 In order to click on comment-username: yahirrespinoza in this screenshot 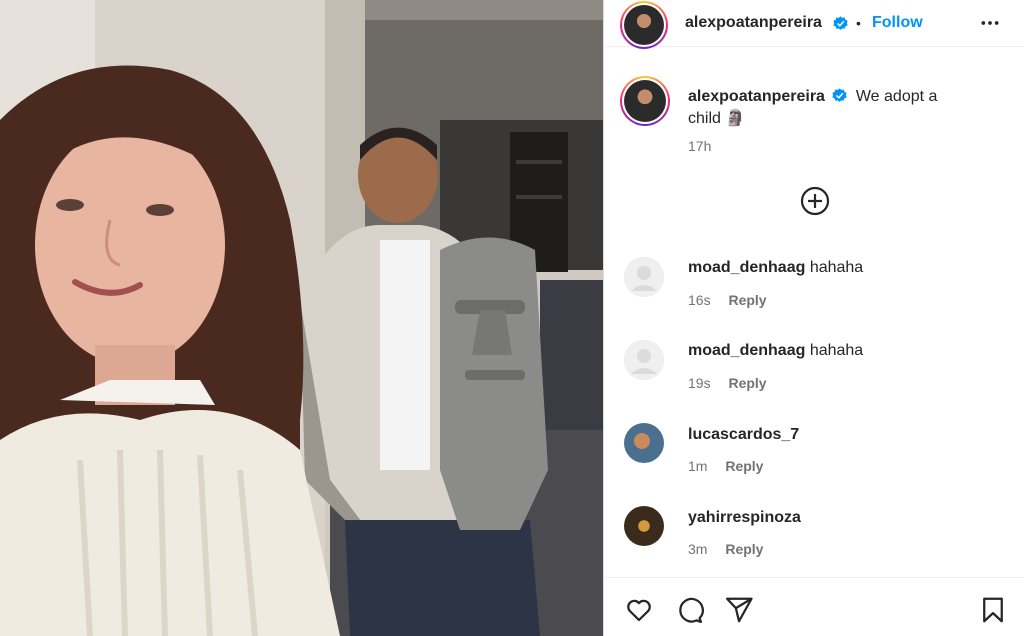, I will do `click(744, 517)`.